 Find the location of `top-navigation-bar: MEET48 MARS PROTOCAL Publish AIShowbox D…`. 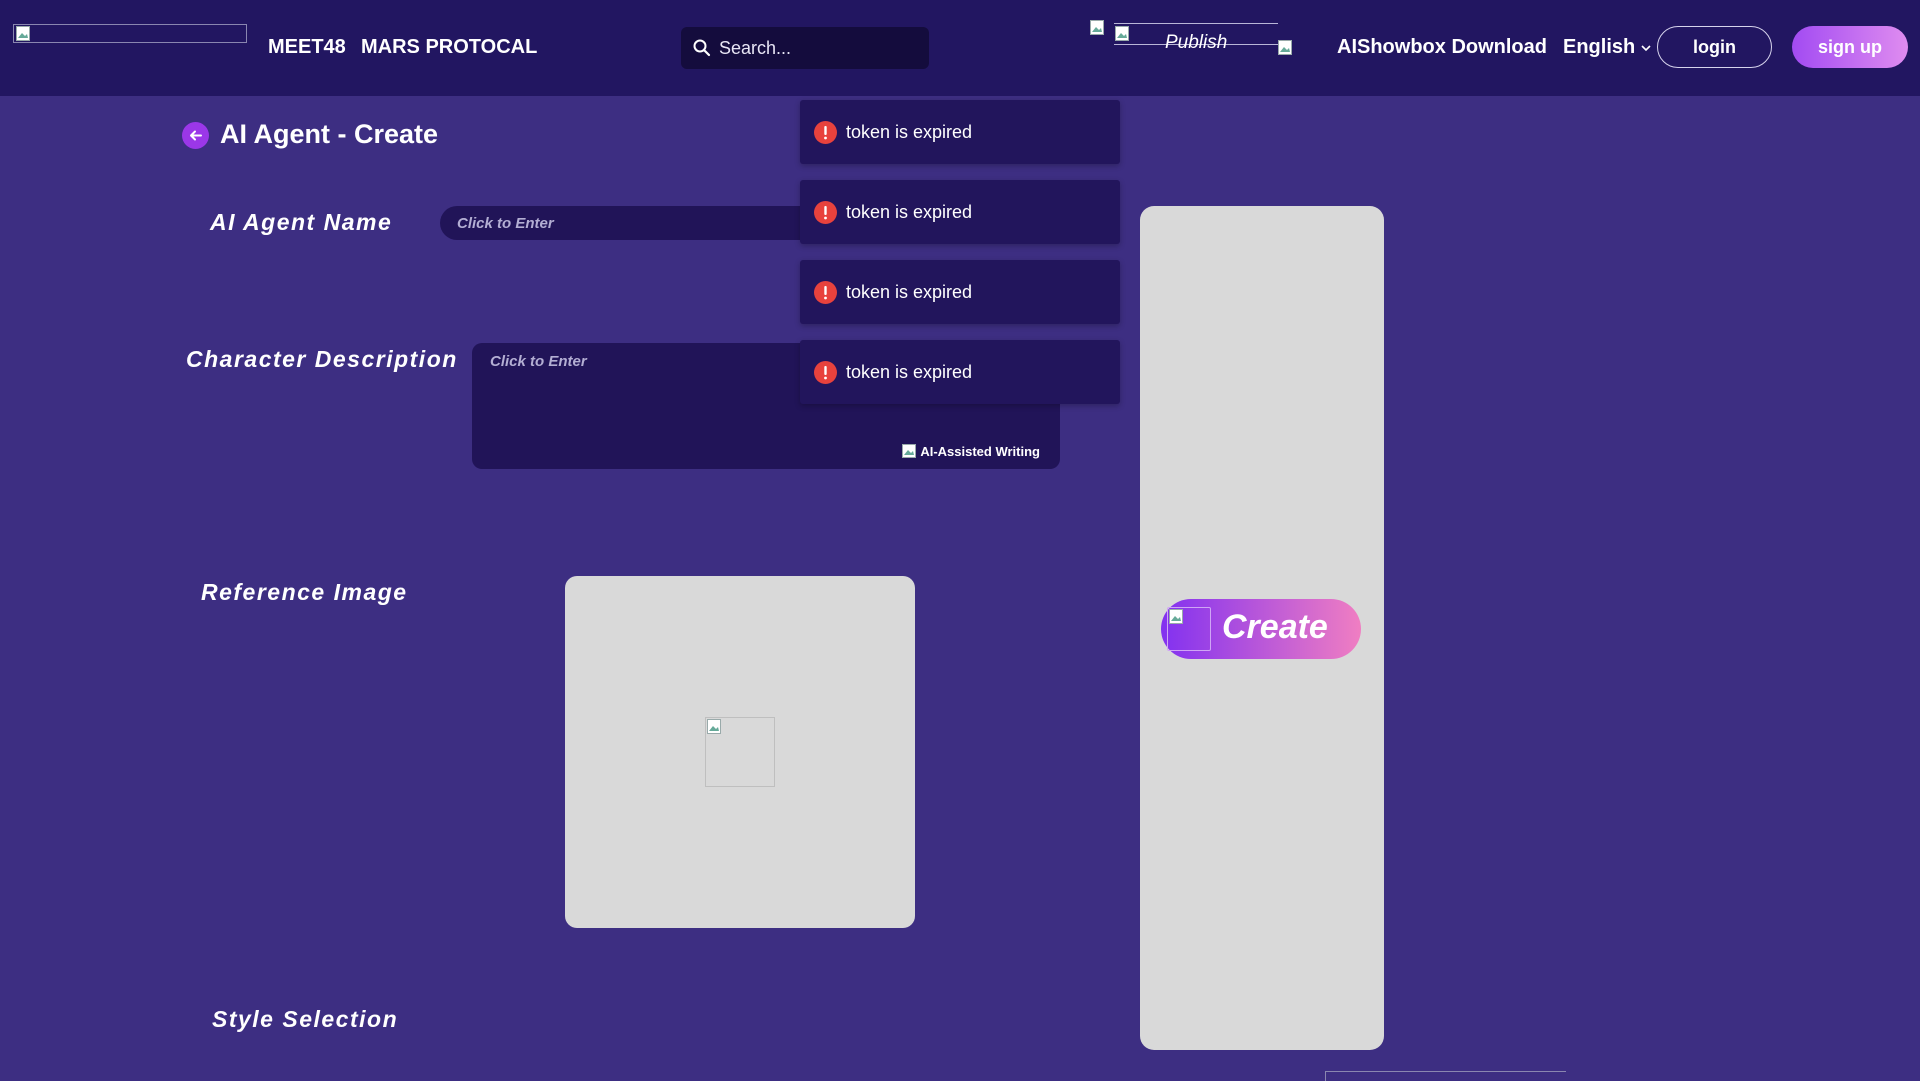

top-navigation-bar: MEET48 MARS PROTOCAL Publish AIShowbox D… is located at coordinates (960, 48).